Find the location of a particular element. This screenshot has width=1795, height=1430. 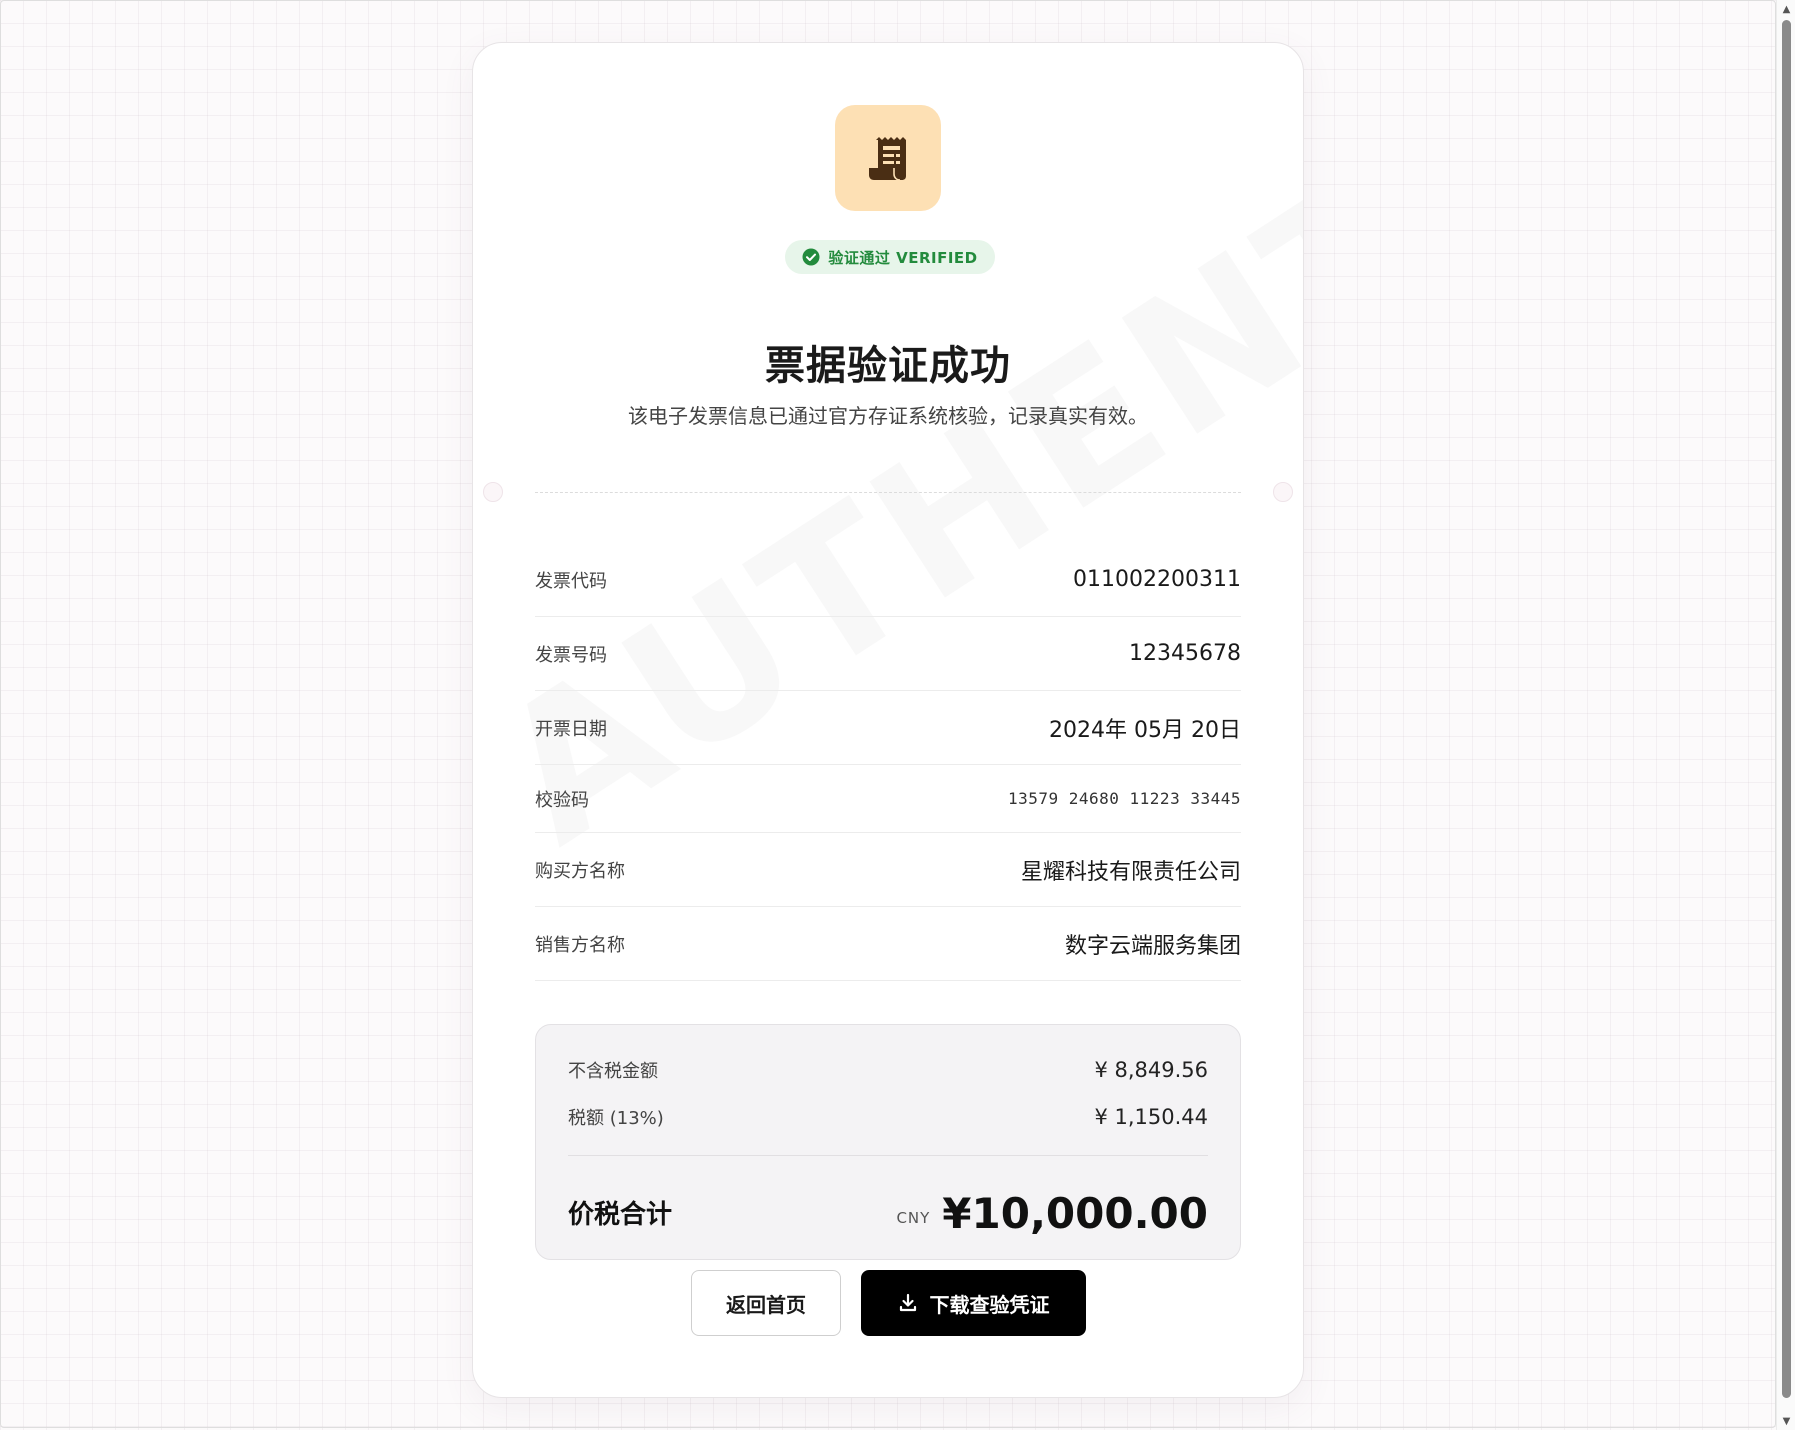

download-icon is located at coordinates (908, 1303).